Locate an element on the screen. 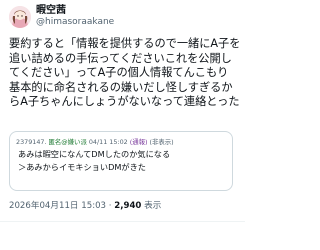  user-avatar-icon is located at coordinates (20, 17).